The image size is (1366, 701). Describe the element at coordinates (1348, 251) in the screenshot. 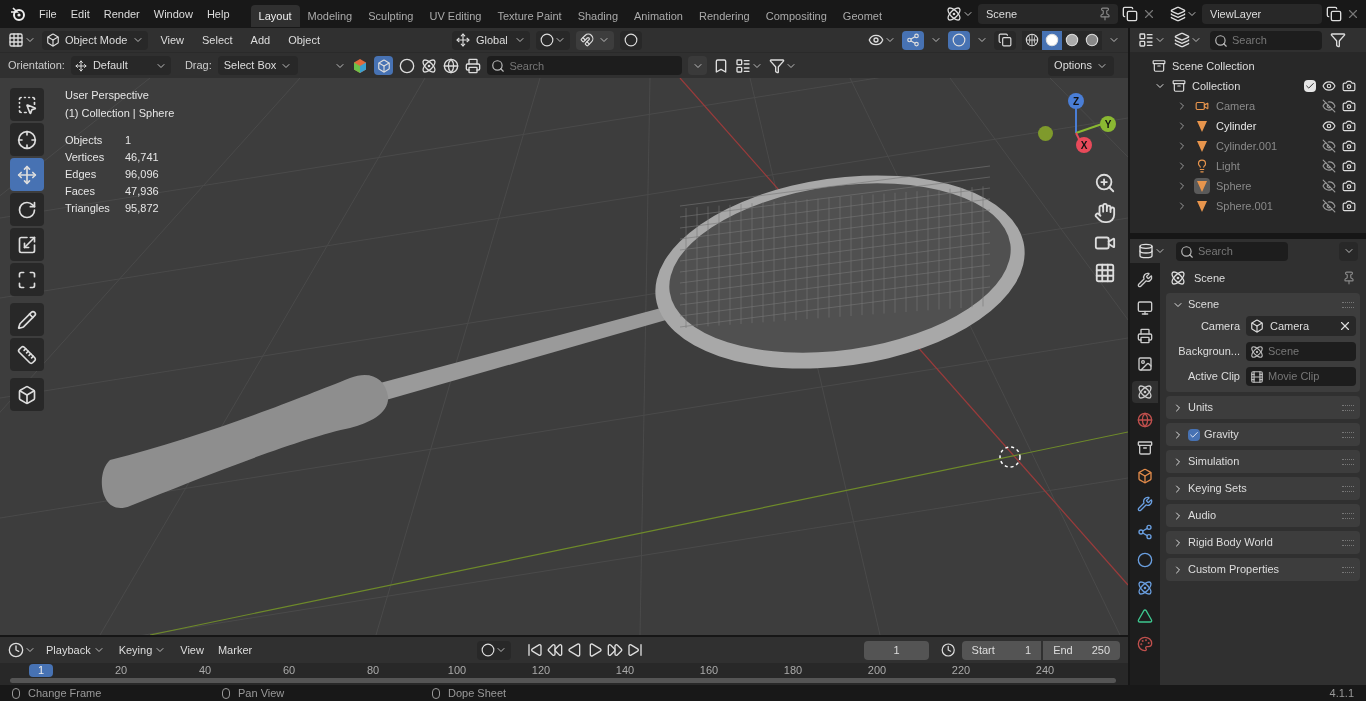

I see `options-dropdown` at that location.